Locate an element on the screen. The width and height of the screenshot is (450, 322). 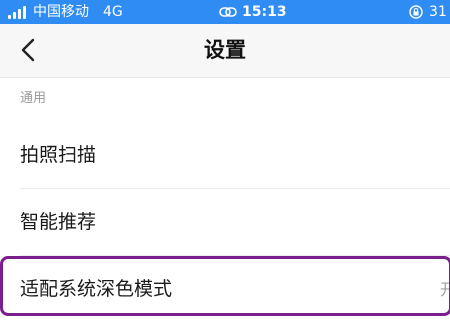
page-title: 设置 is located at coordinates (225, 50).